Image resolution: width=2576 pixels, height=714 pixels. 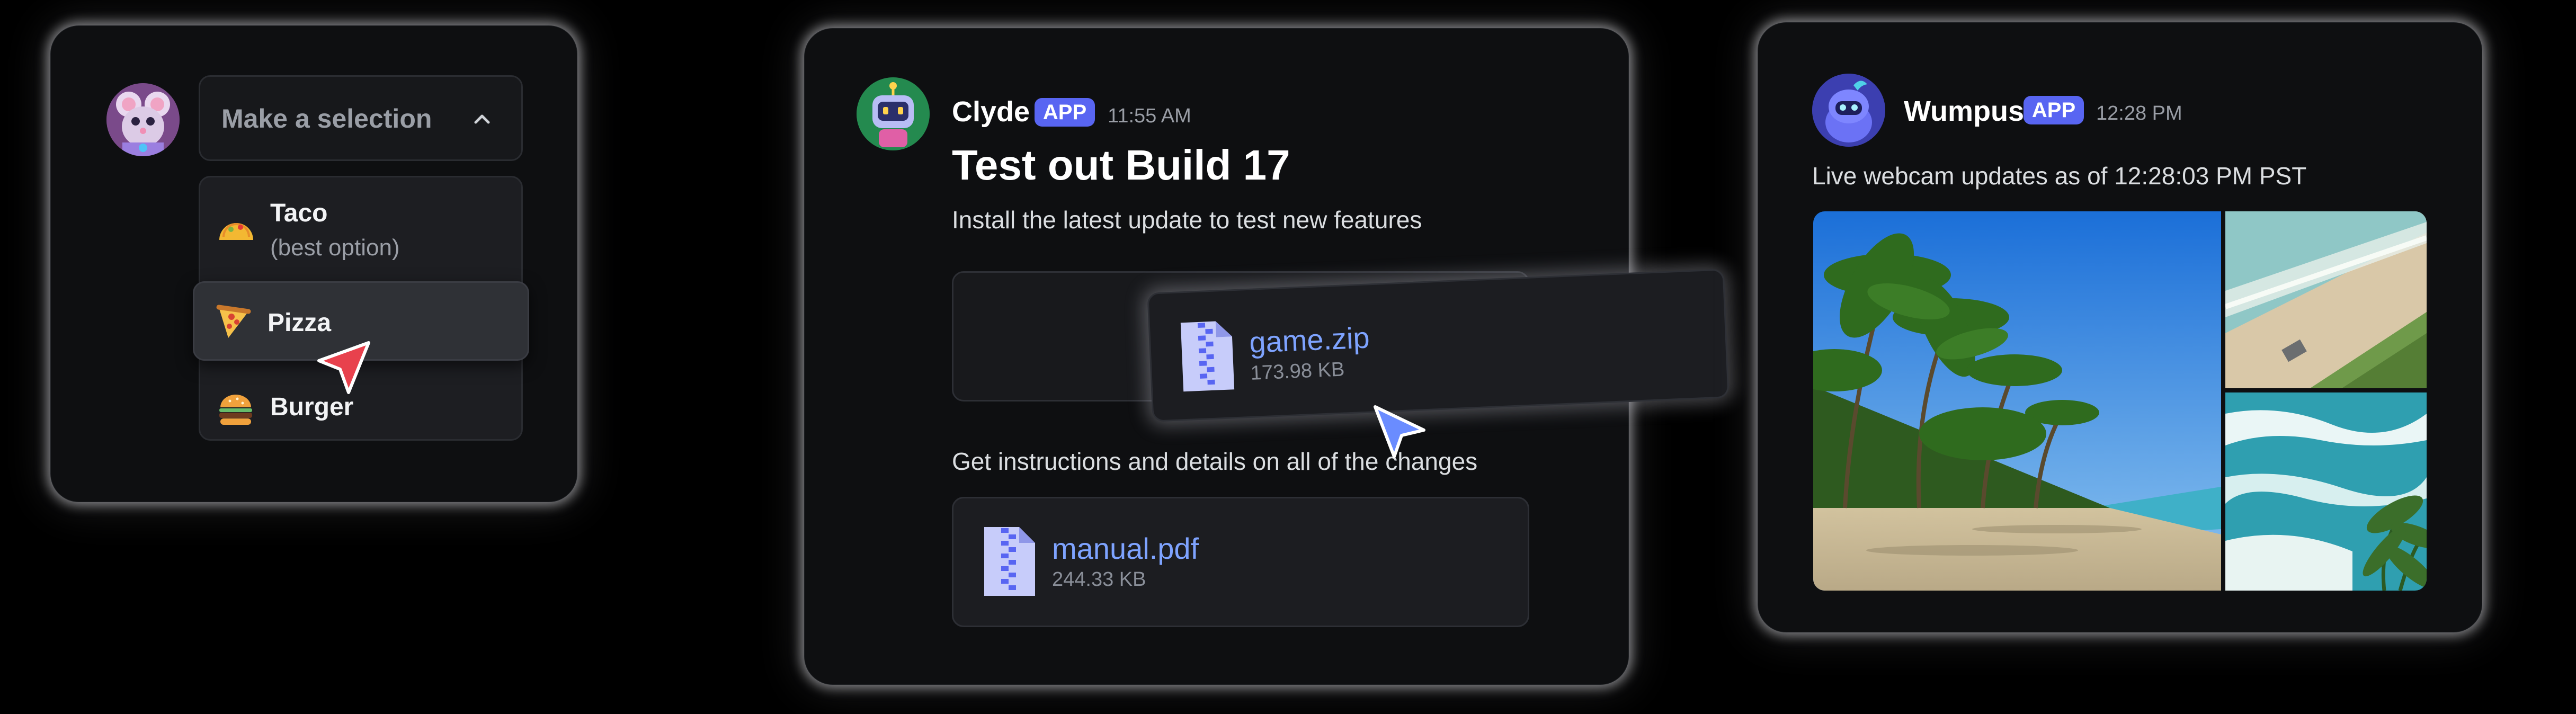 What do you see at coordinates (1240, 562) in the screenshot?
I see `file-attachment-manual: manual.pdf 244.33 KB` at bounding box center [1240, 562].